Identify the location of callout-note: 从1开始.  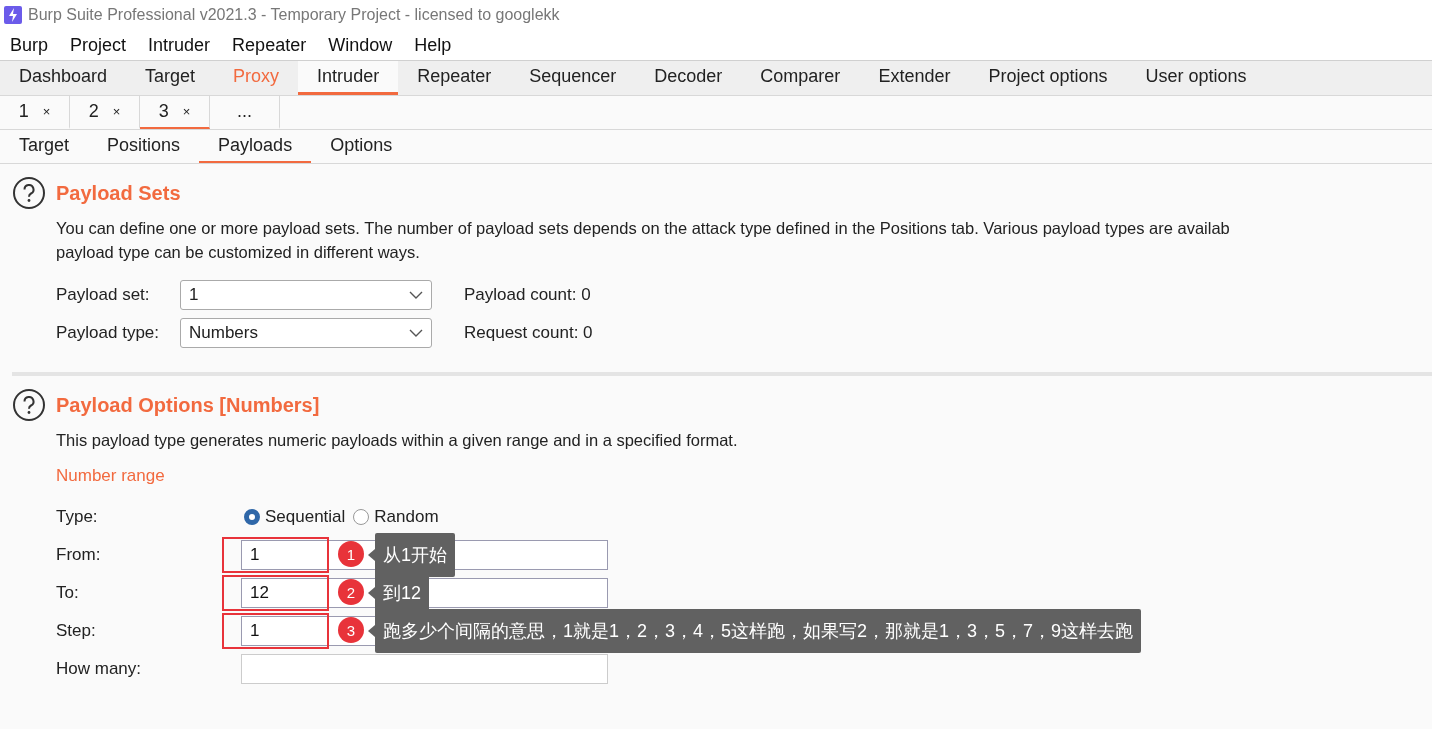
(415, 555).